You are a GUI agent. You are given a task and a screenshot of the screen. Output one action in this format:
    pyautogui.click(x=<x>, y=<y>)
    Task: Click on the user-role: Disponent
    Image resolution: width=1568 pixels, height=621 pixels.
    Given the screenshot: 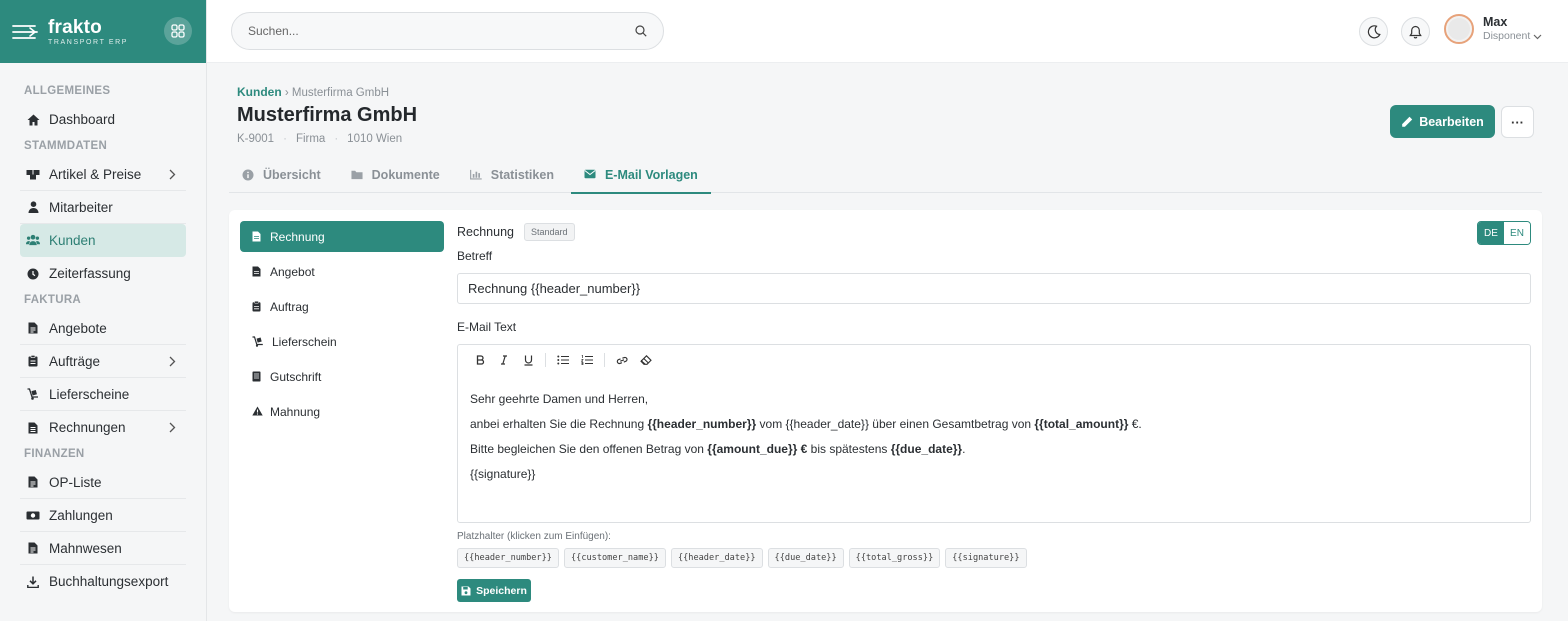 What is the action you would take?
    pyautogui.click(x=1512, y=36)
    